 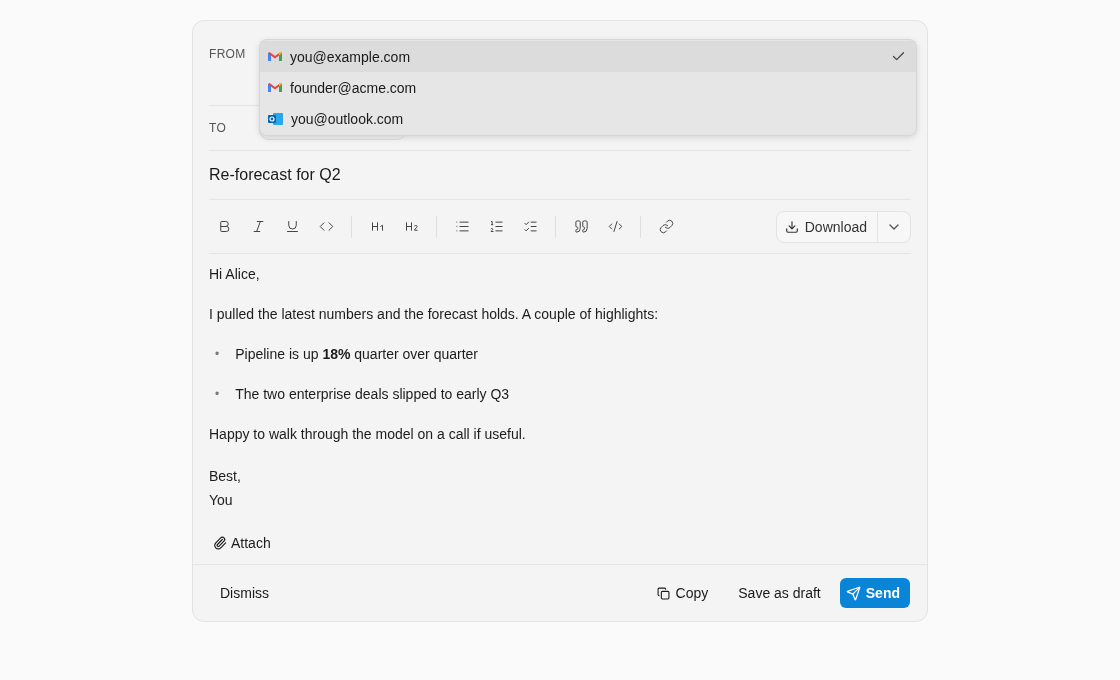 What do you see at coordinates (368, 434) in the screenshot?
I see `body-paragraph: Happy to walk through the model on a call if useful.` at bounding box center [368, 434].